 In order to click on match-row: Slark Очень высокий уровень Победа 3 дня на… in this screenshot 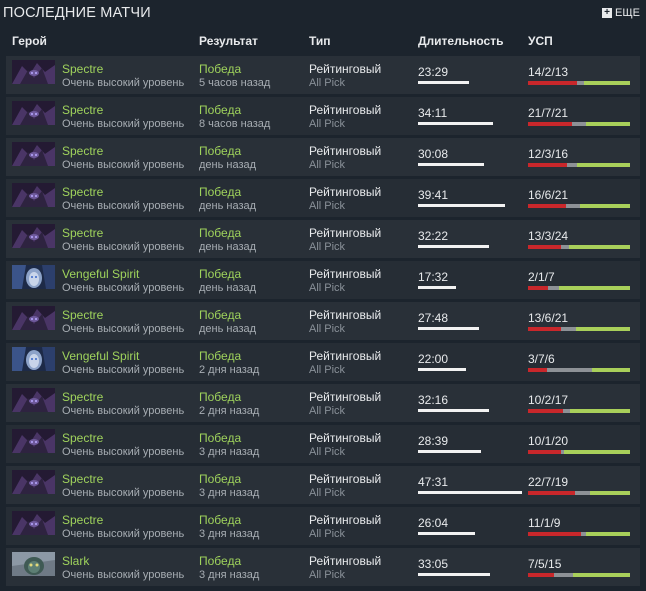, I will do `click(323, 567)`.